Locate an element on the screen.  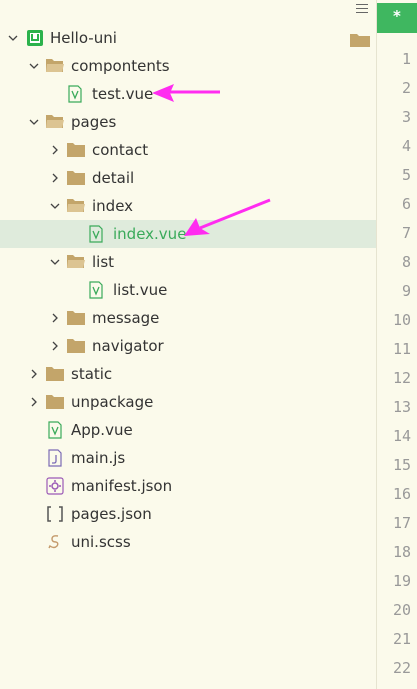
tree-item-label: list is located at coordinates (103, 262).